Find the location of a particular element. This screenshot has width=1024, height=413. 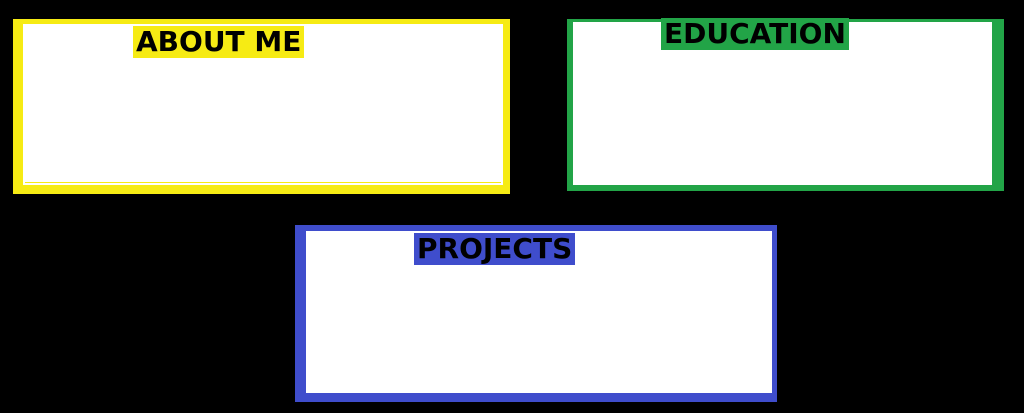

about-me-title: ABOUT ME is located at coordinates (219, 42).